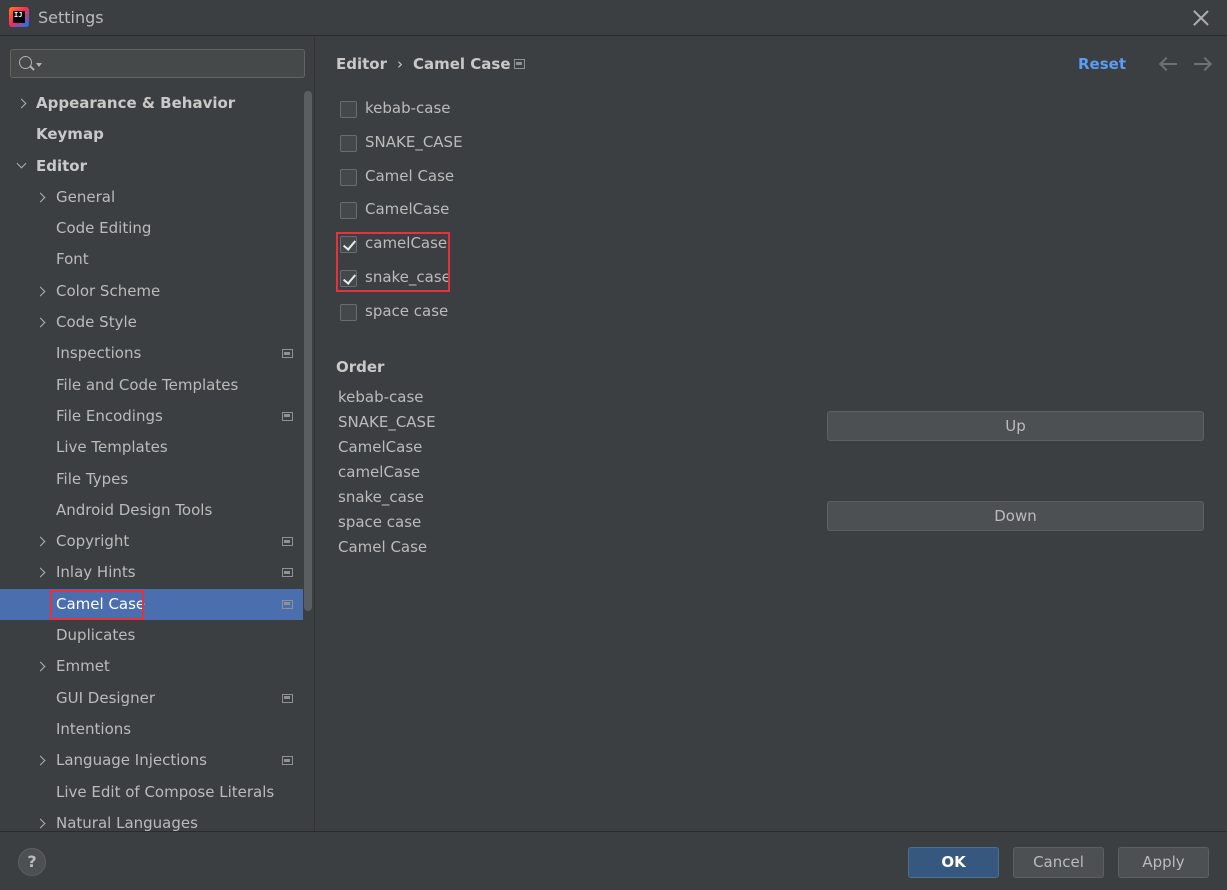  Describe the element at coordinates (97, 604) in the screenshot. I see `highlight-box-selected-item` at that location.